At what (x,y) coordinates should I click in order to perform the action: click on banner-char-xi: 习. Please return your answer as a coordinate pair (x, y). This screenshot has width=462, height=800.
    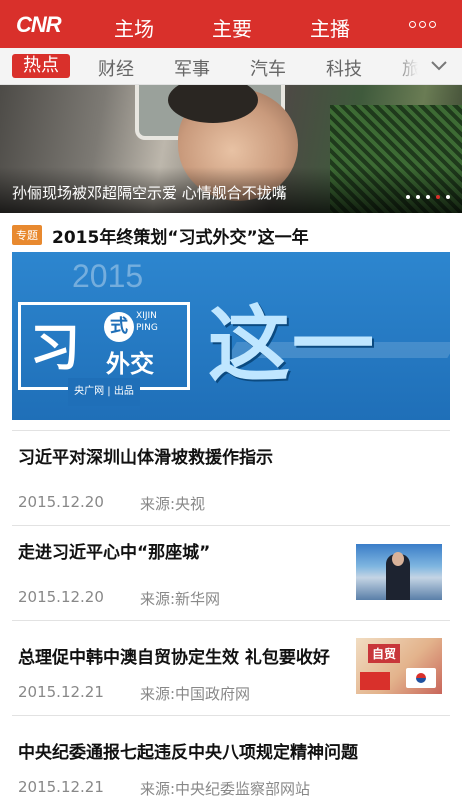
    Looking at the image, I should click on (55, 348).